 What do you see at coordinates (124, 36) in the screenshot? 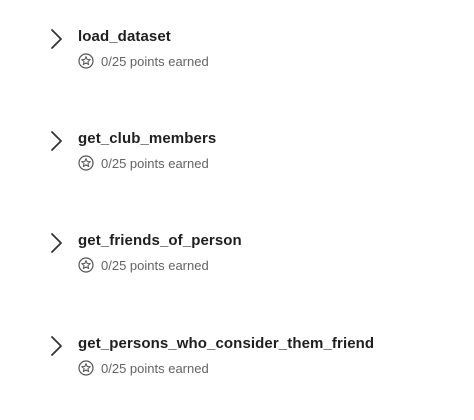
I see `task-title: load_dataset` at bounding box center [124, 36].